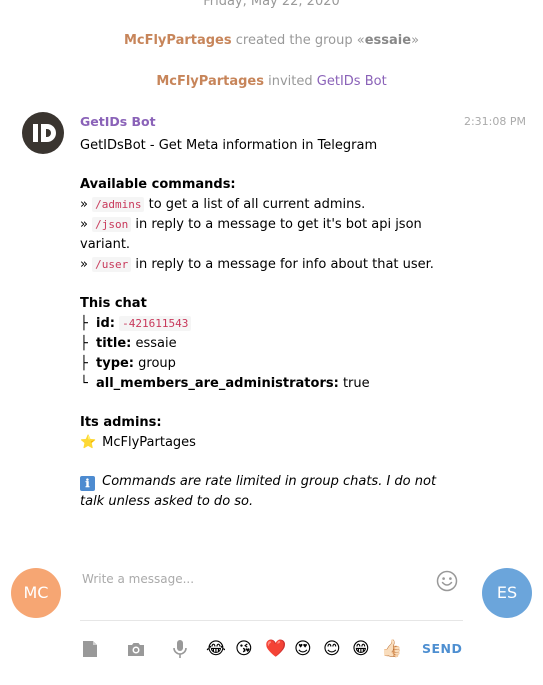 This screenshot has height=685, width=543. Describe the element at coordinates (149, 442) in the screenshot. I see `admin-name: McFlyPartages` at that location.